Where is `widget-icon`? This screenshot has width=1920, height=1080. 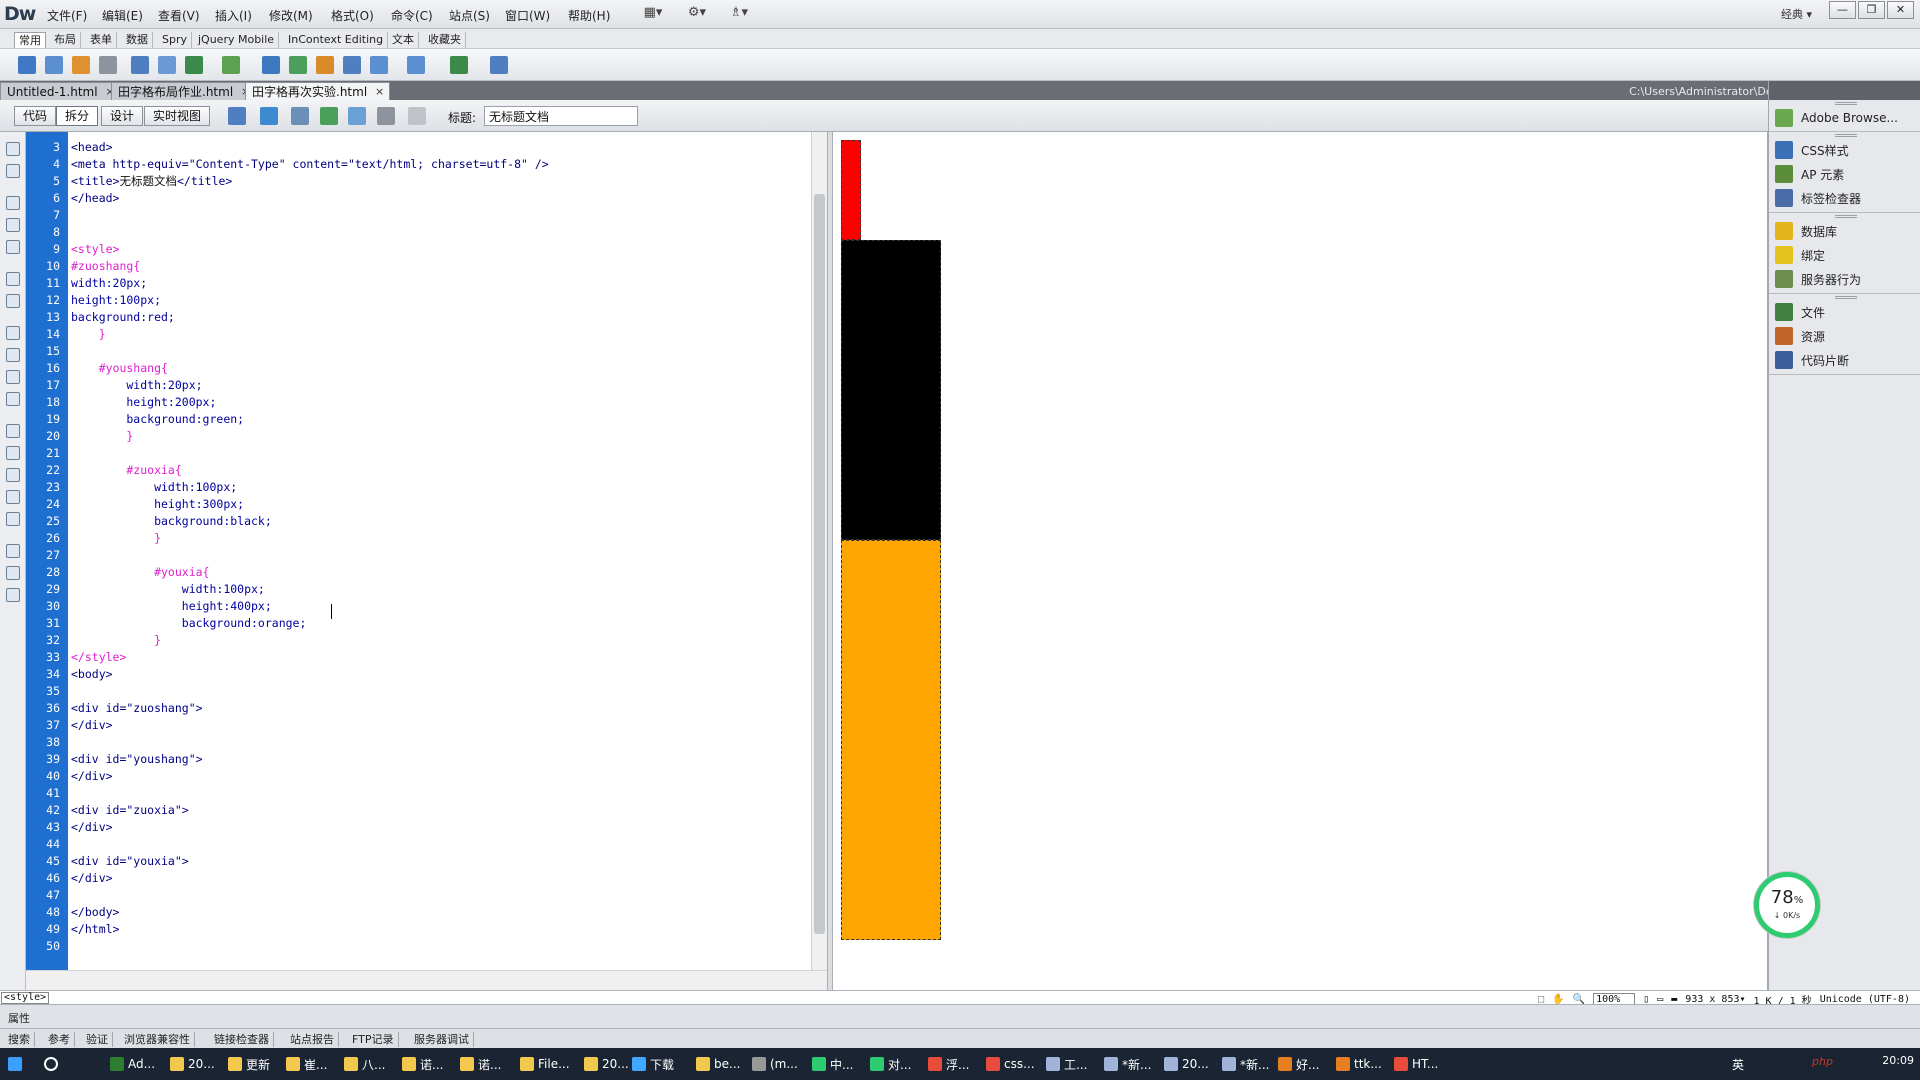 widget-icon is located at coordinates (271, 65).